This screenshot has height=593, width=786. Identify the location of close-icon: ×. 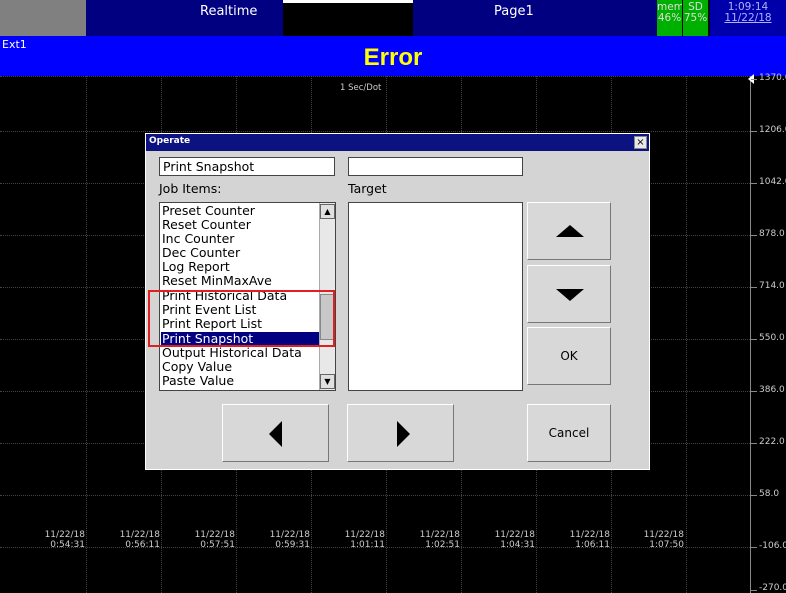
(640, 142).